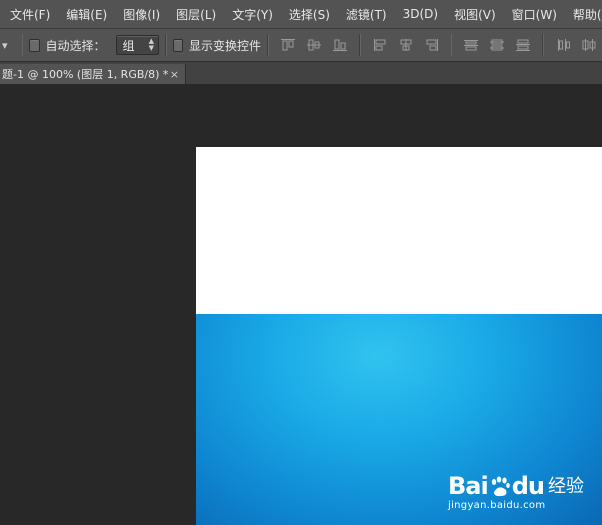  I want to click on align-left-edges-button, so click(380, 45).